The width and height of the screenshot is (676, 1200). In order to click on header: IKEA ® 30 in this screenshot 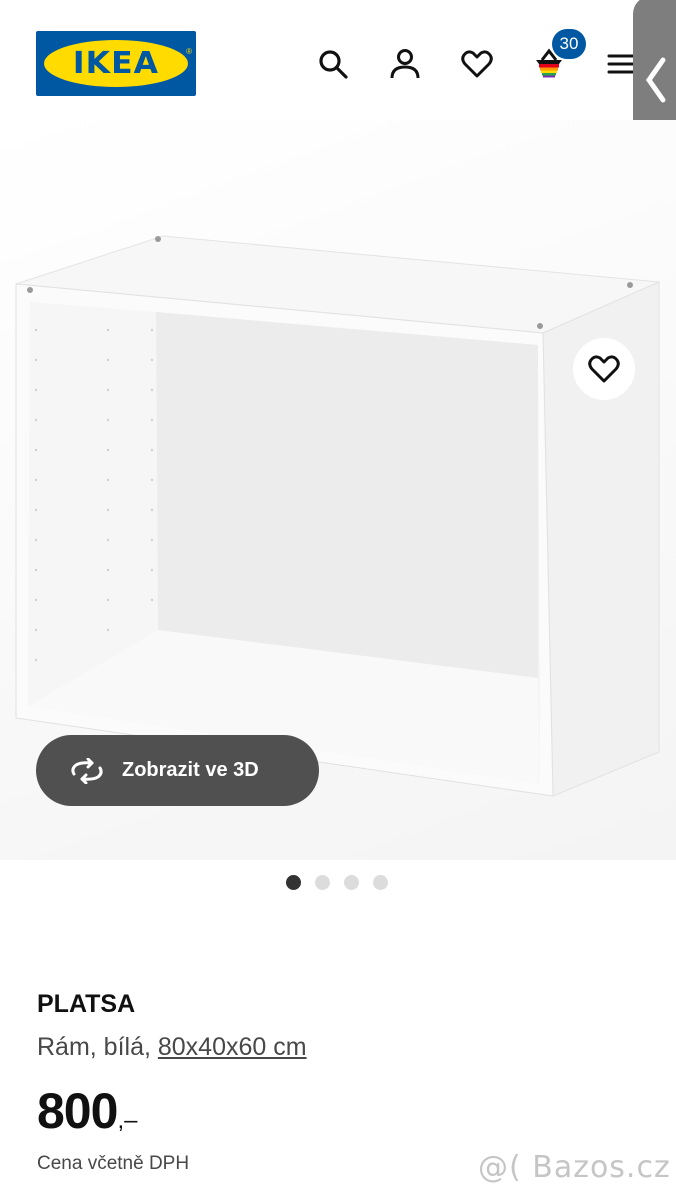, I will do `click(338, 60)`.